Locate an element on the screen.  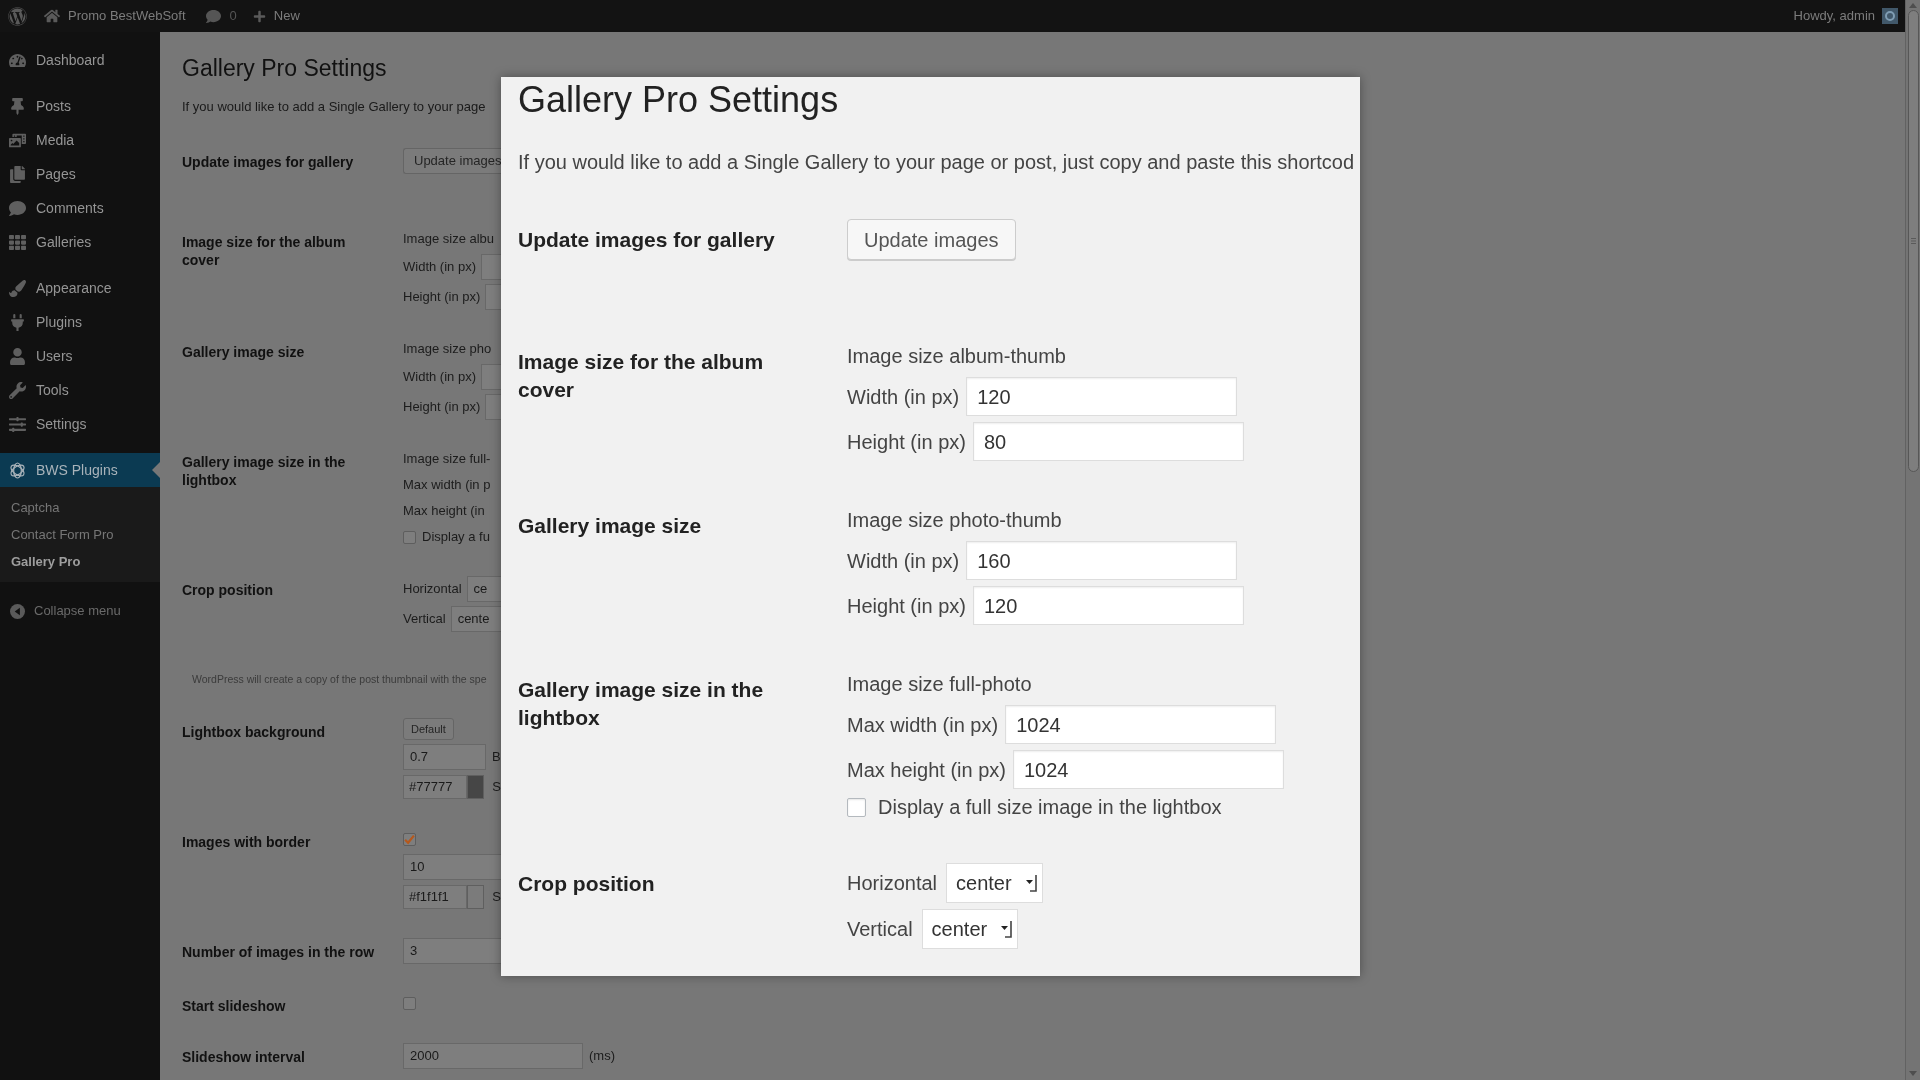
submenu-item: Gallery Pro is located at coordinates (80, 561).